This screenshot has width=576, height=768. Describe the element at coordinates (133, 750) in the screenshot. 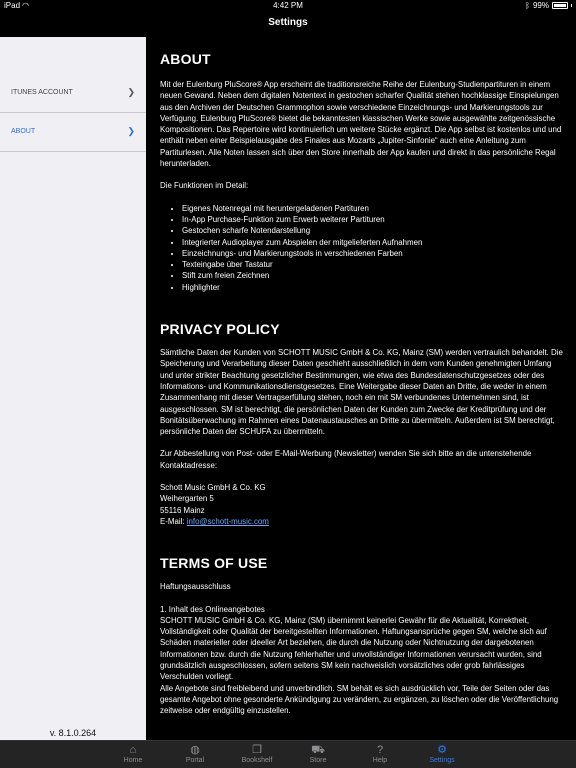

I see `home-icon: ⌂` at that location.